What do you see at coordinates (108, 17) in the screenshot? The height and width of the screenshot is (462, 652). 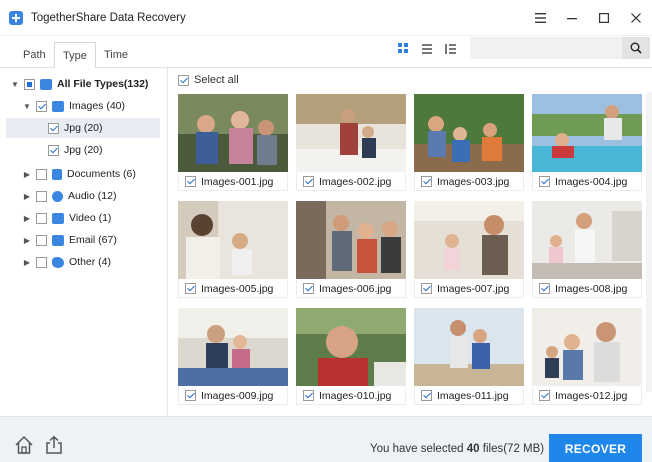 I see `app-title: TogetherShare Data Recovery` at bounding box center [108, 17].